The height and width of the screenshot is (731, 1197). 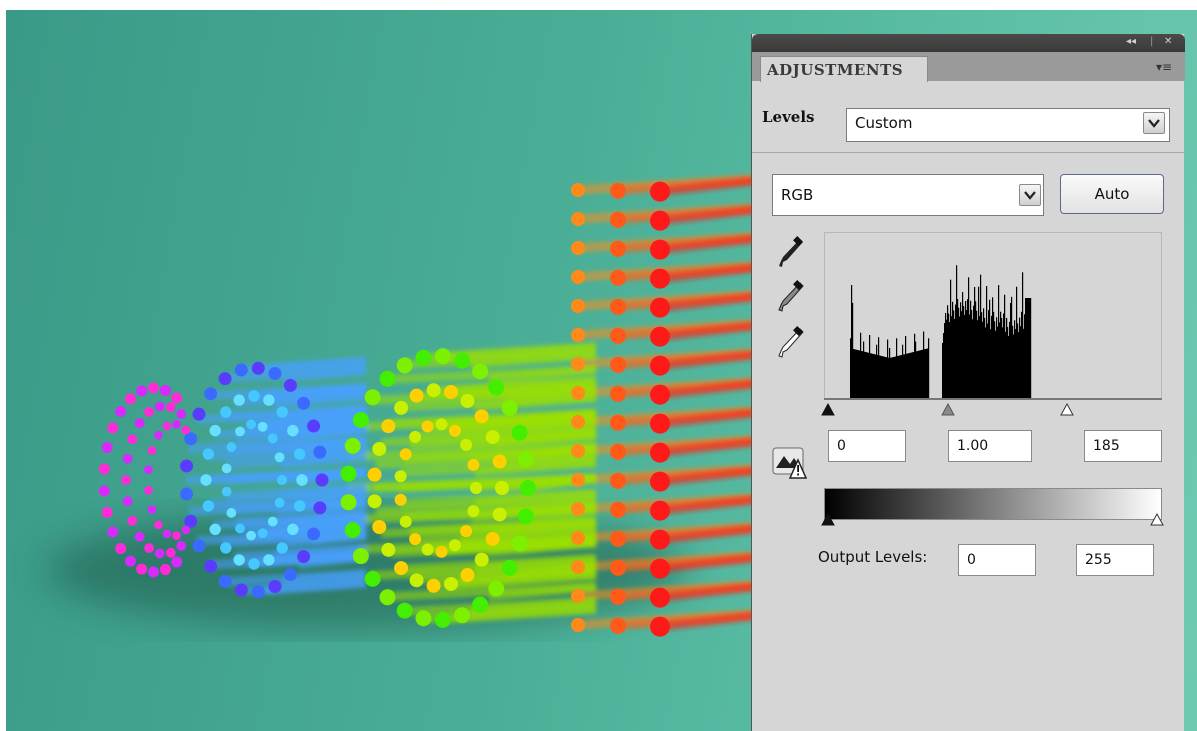 I want to click on histogram-baseline, so click(x=993, y=399).